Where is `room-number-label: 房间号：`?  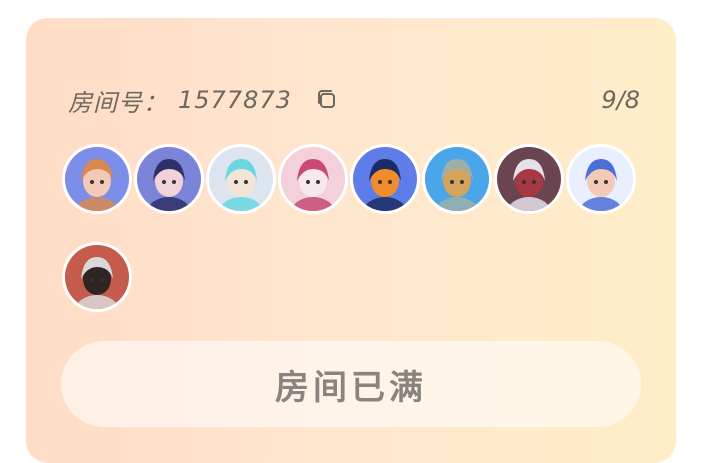 room-number-label: 房间号： is located at coordinates (118, 102).